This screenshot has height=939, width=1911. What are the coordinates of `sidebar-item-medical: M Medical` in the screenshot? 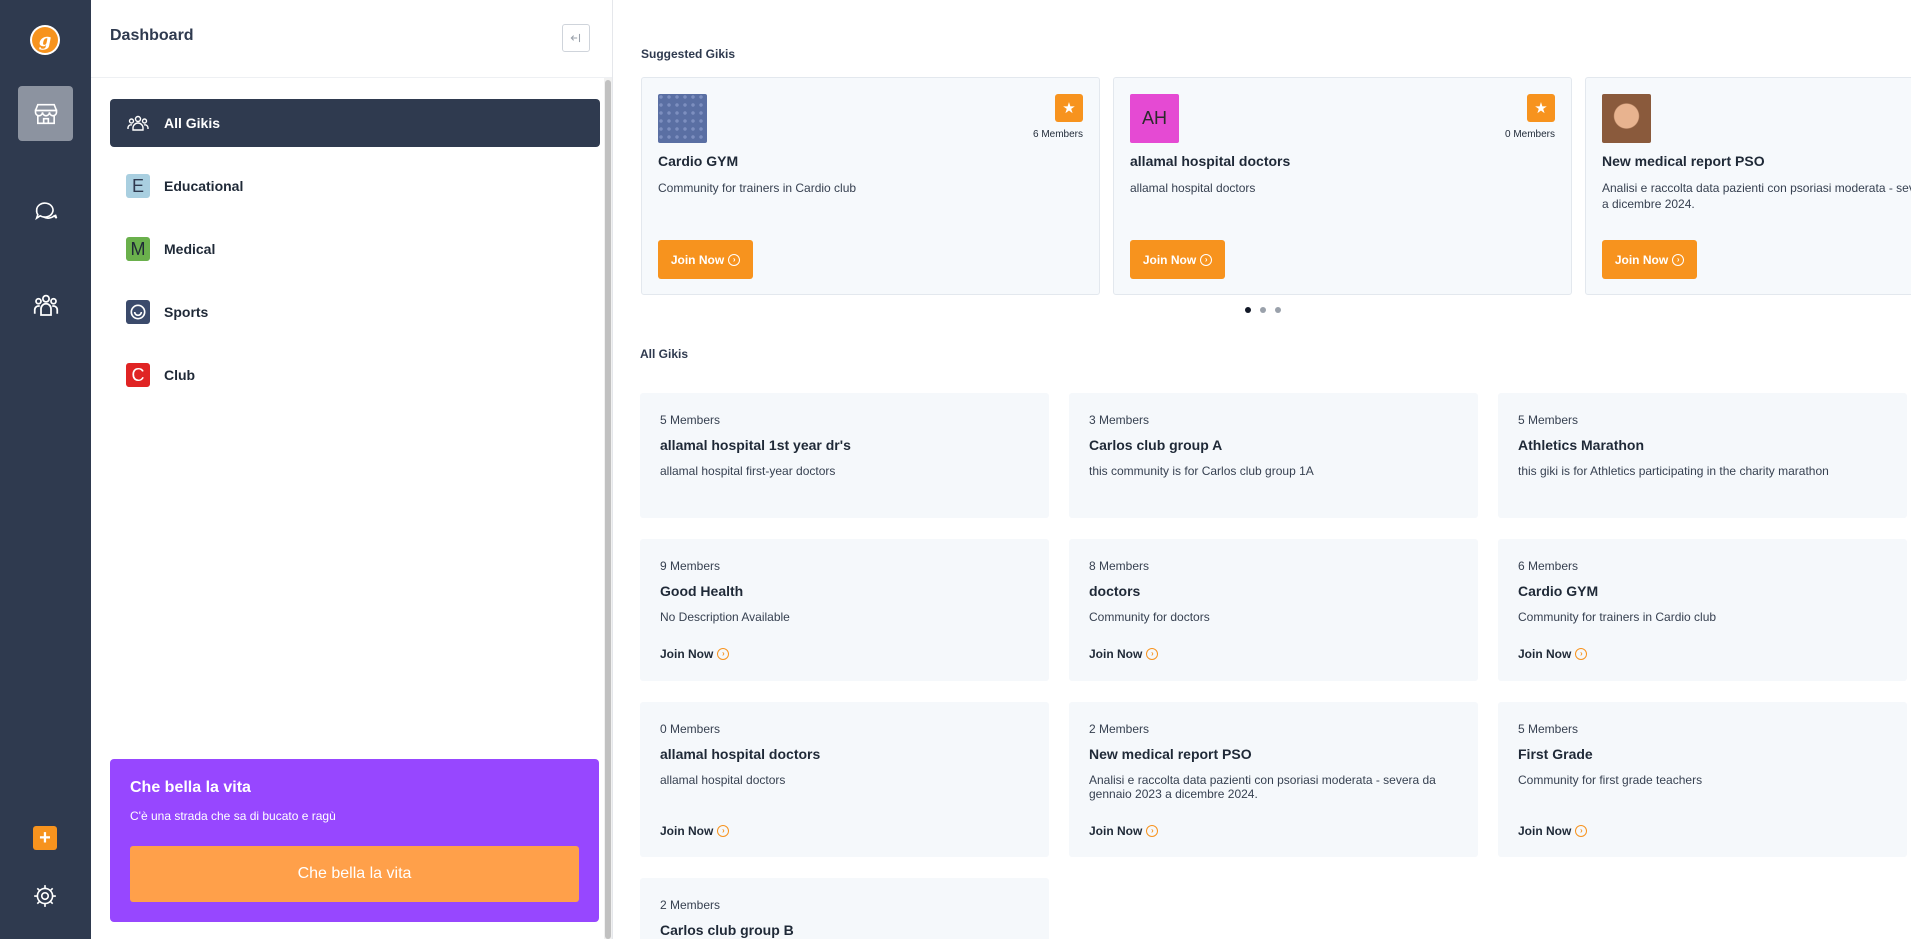 It's located at (355, 249).